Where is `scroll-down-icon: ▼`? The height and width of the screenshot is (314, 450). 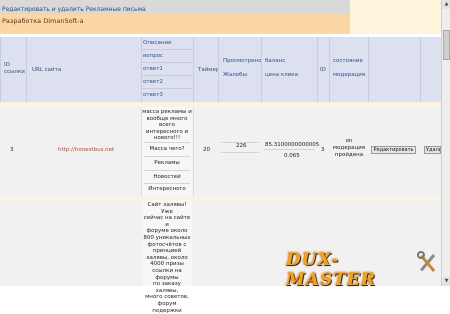
scroll-down-icon: ▼ is located at coordinates (446, 281).